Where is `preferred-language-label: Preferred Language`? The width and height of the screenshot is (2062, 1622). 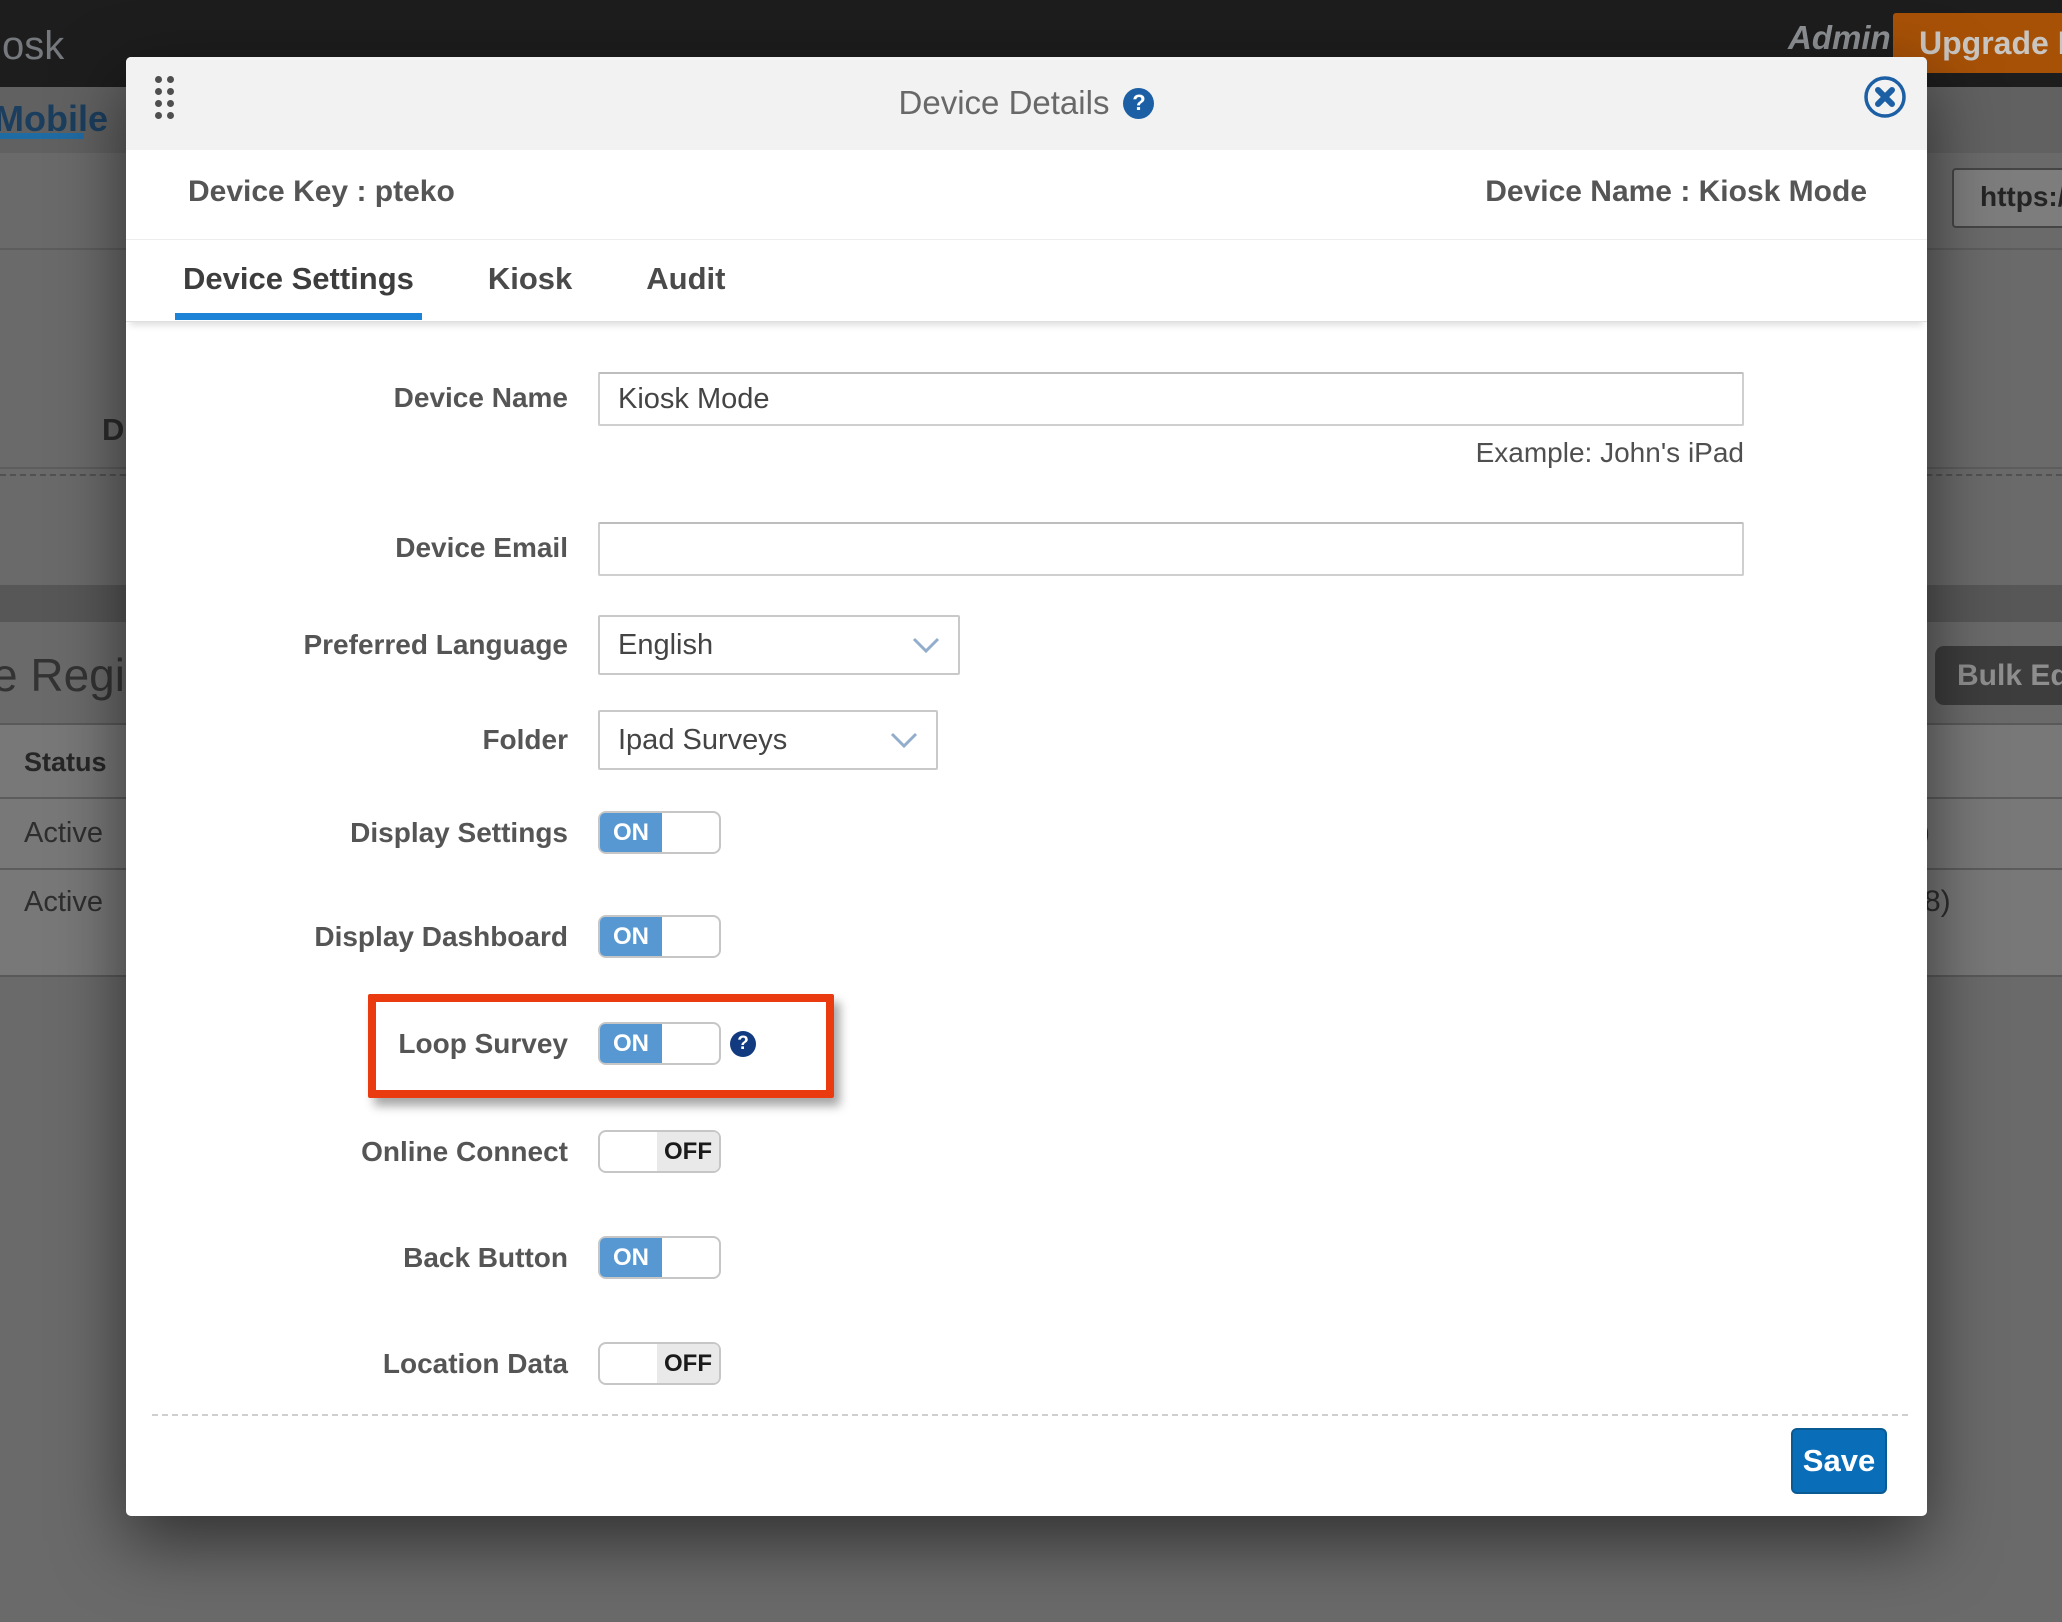 preferred-language-label: Preferred Language is located at coordinates (435, 644).